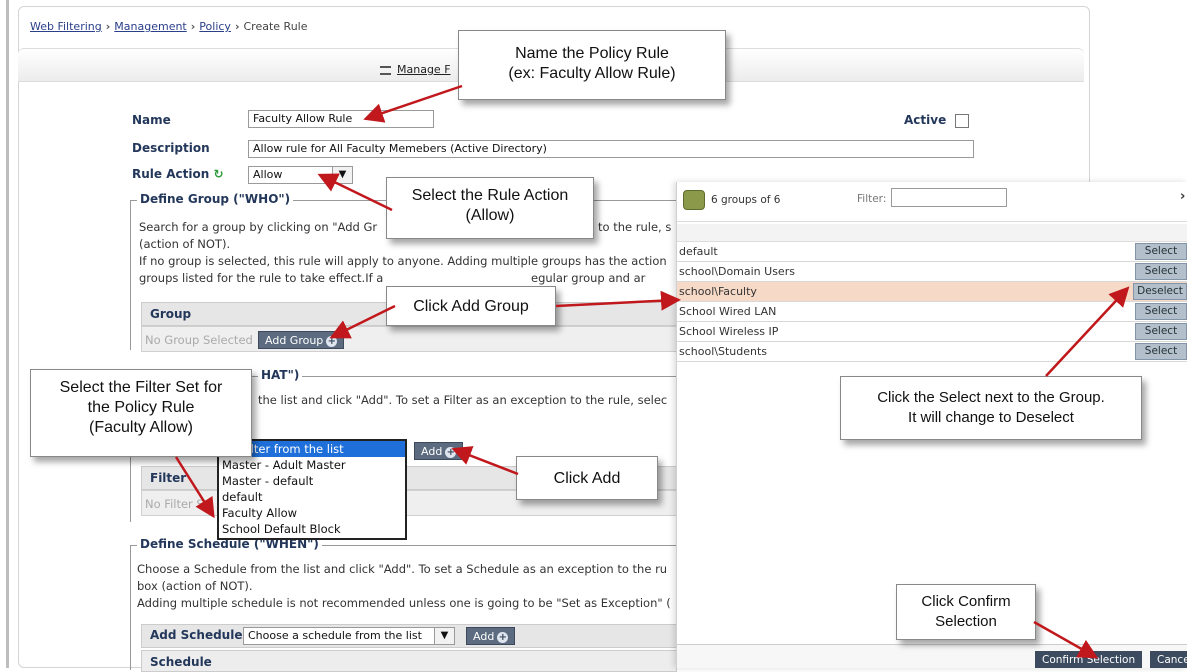 The width and height of the screenshot is (1187, 672). What do you see at coordinates (199, 340) in the screenshot?
I see `group-empty-text: No Group Selected` at bounding box center [199, 340].